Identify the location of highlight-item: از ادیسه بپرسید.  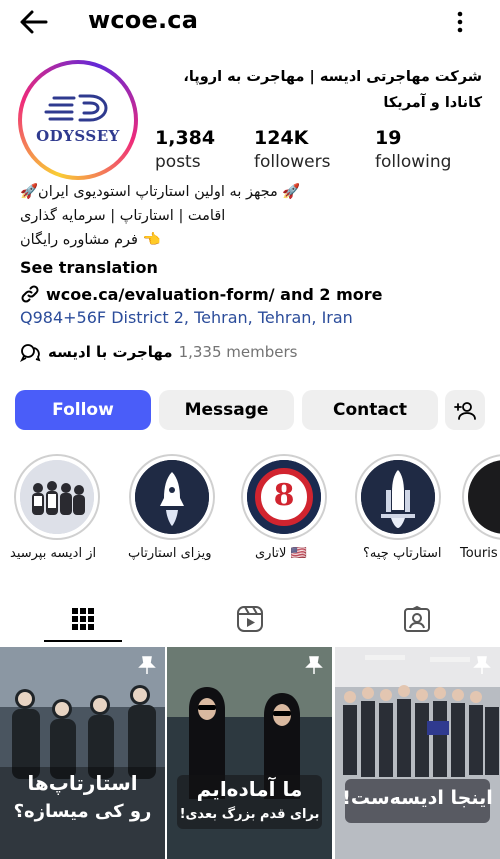
(57, 507).